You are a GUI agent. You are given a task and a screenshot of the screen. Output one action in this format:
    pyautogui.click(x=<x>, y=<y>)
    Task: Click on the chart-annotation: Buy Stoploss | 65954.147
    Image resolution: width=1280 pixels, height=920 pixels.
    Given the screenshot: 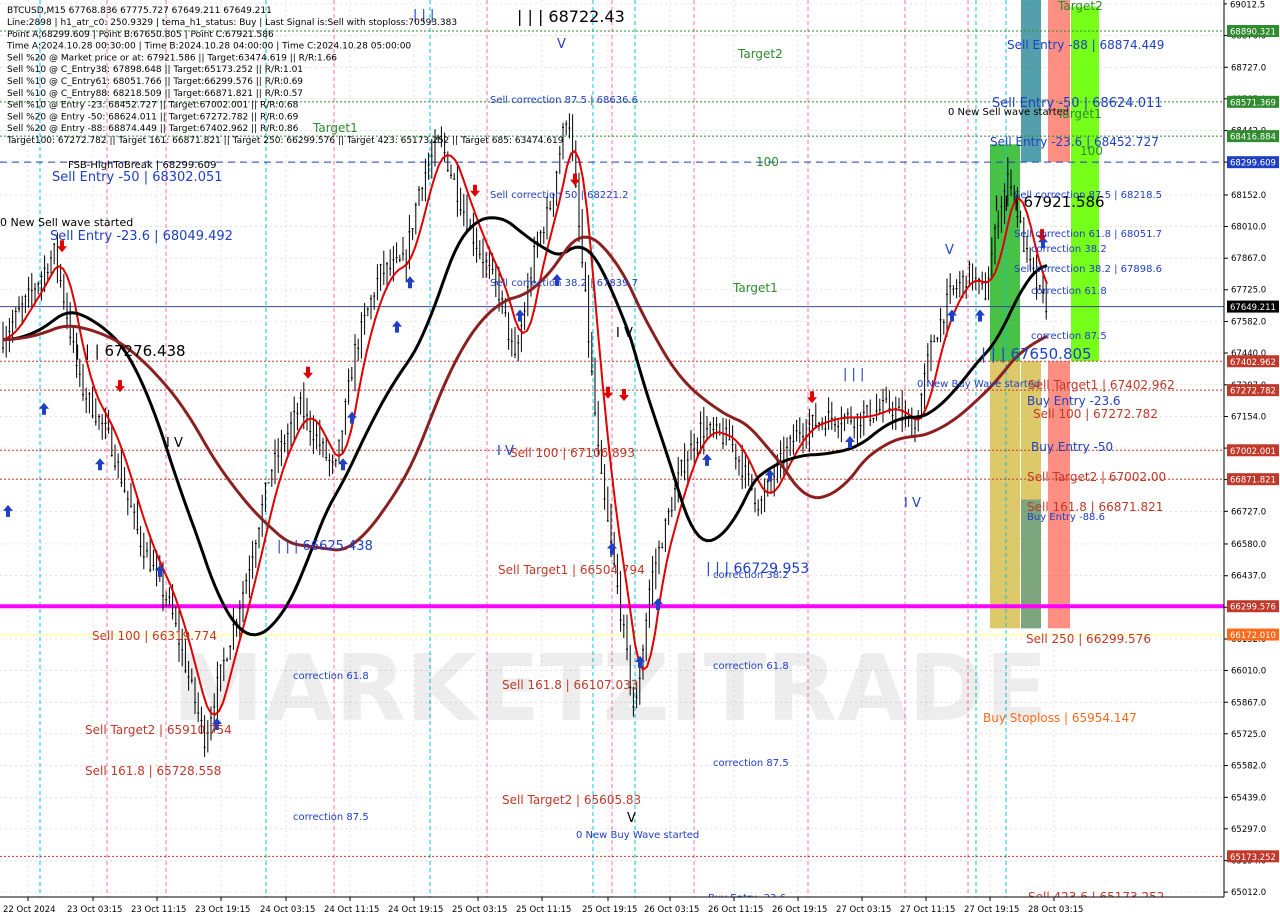 What is the action you would take?
    pyautogui.click(x=1060, y=718)
    